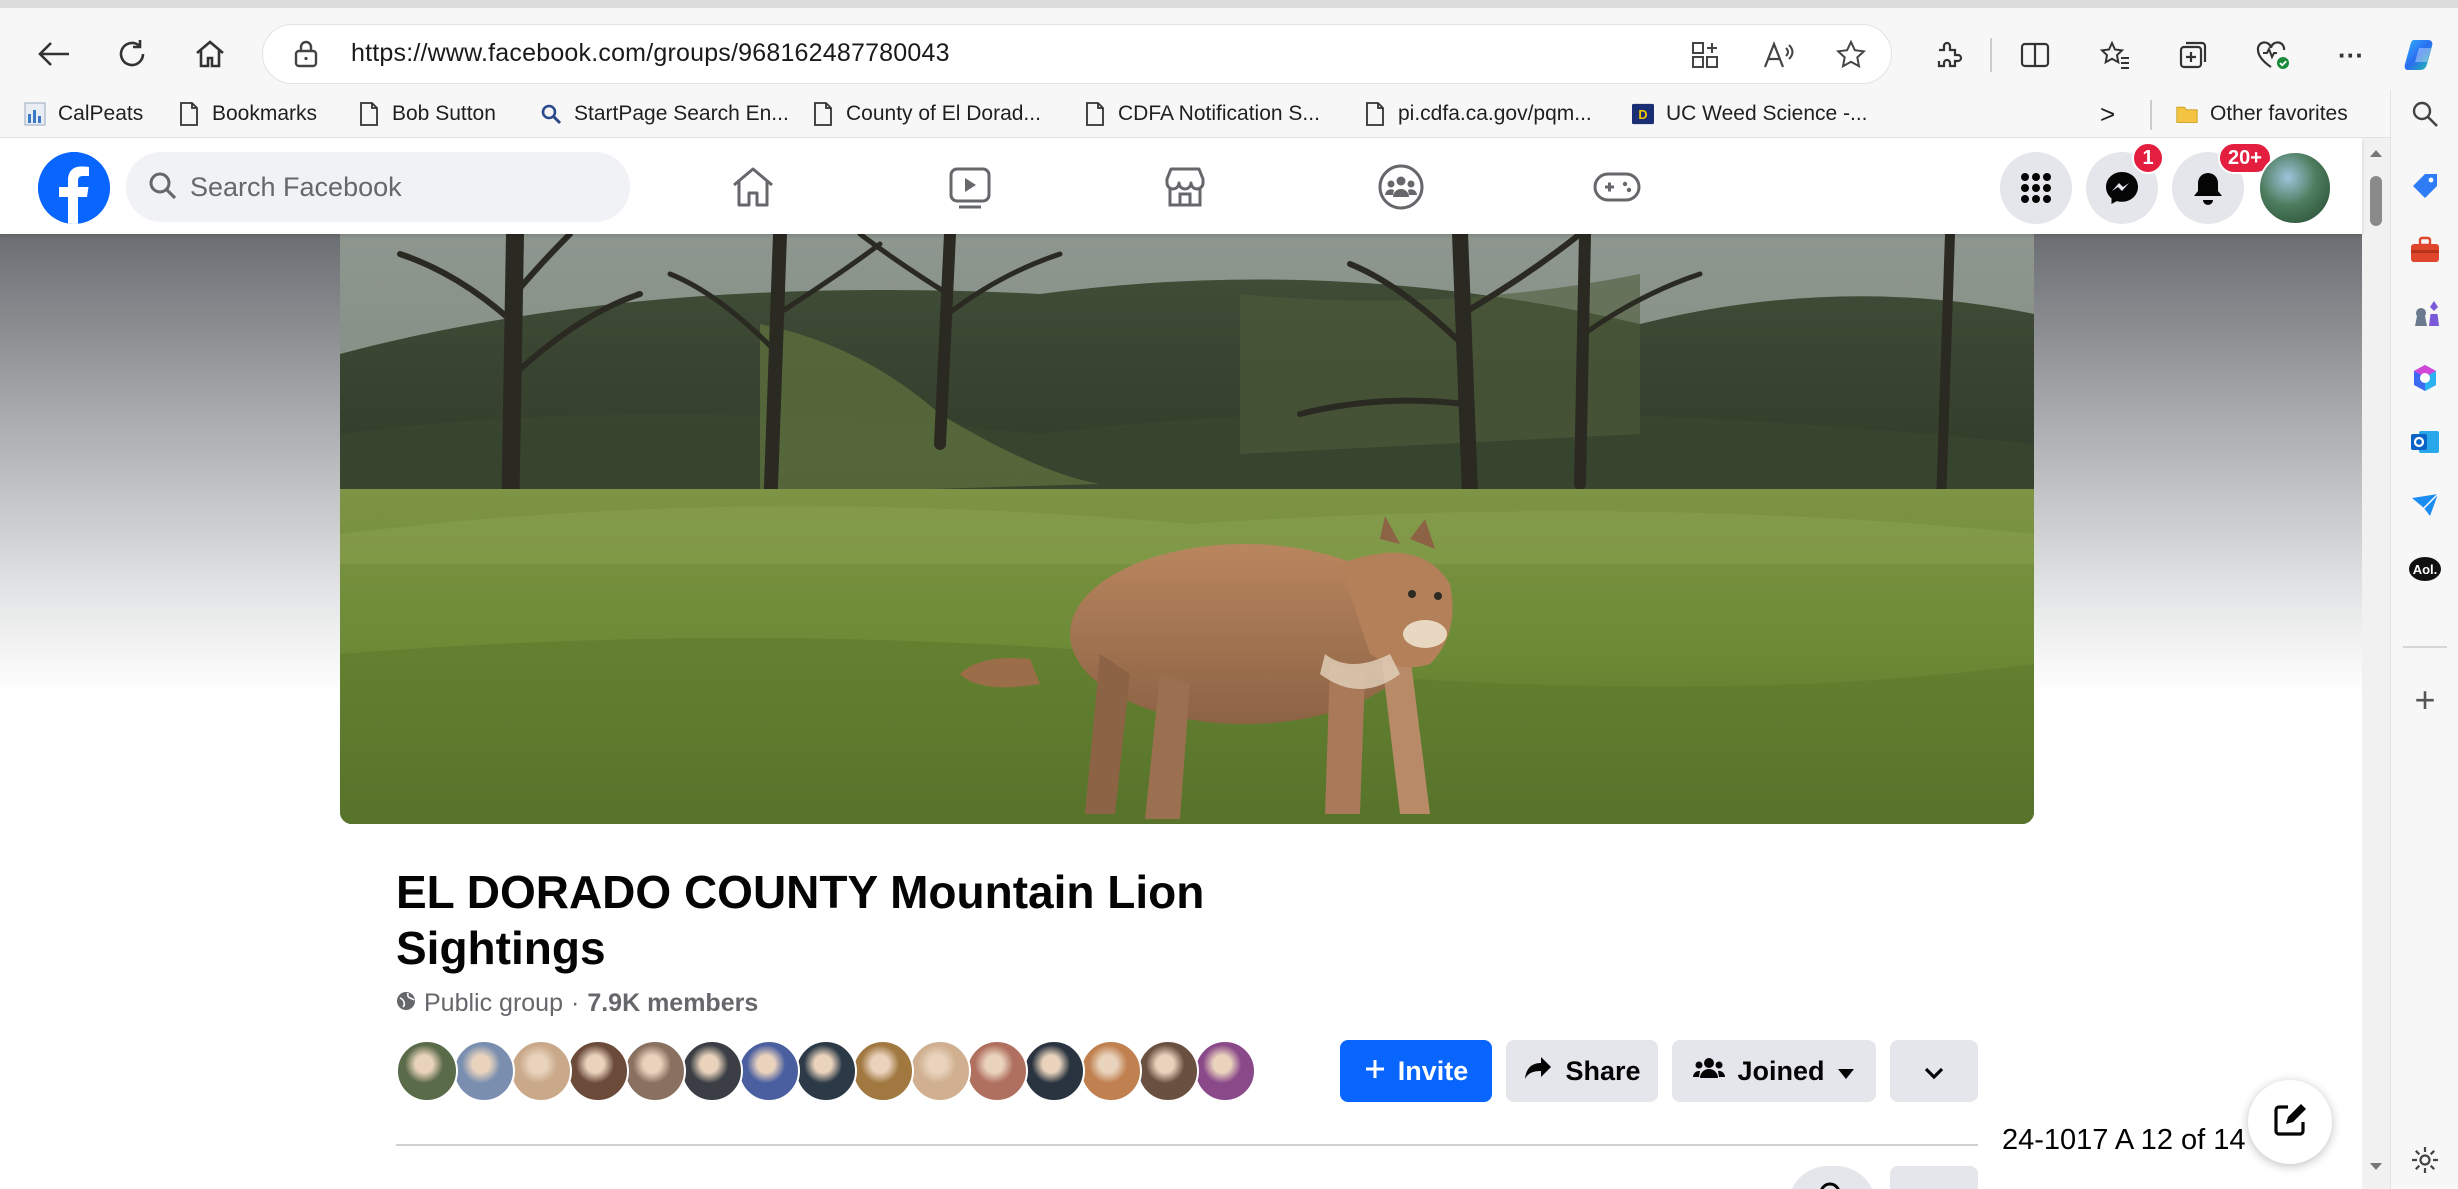 The width and height of the screenshot is (2458, 1189). What do you see at coordinates (2425, 699) in the screenshot?
I see `add-icon: +` at bounding box center [2425, 699].